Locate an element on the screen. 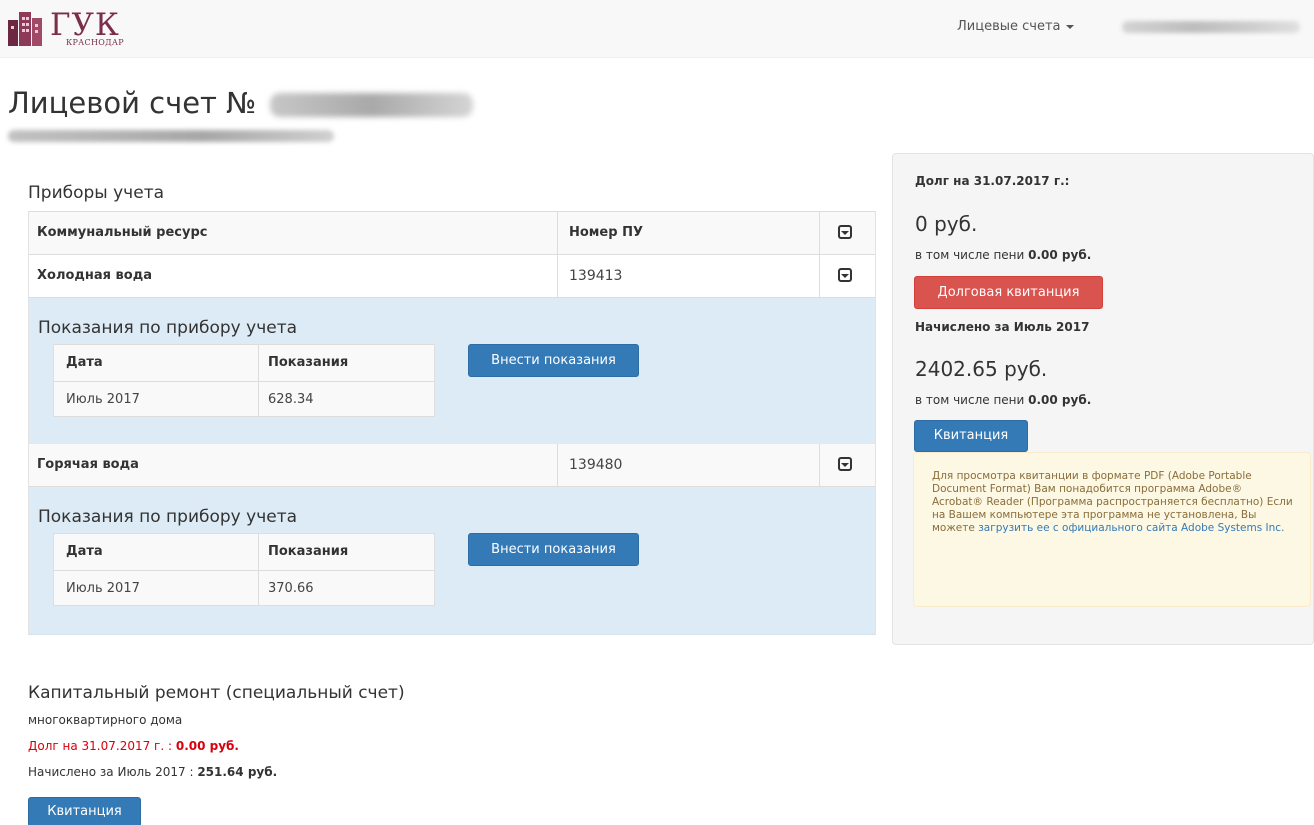 This screenshot has width=1314, height=825. debt-amount: 0 руб. is located at coordinates (946, 224).